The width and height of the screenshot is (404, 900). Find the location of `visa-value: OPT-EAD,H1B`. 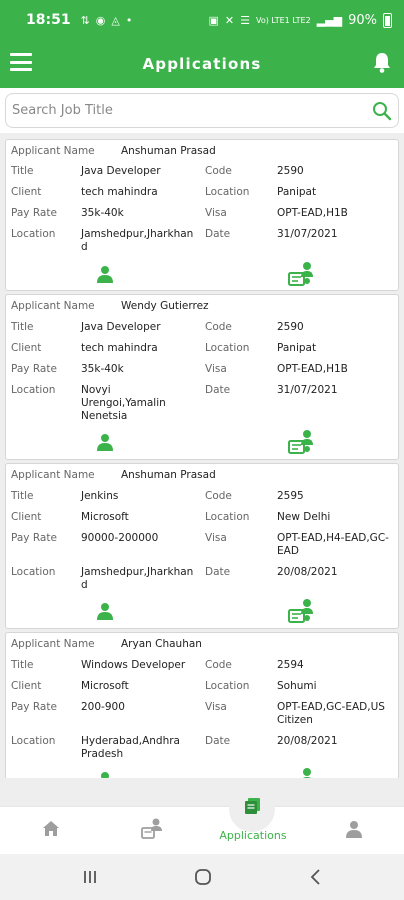

visa-value: OPT-EAD,H1B is located at coordinates (312, 369).